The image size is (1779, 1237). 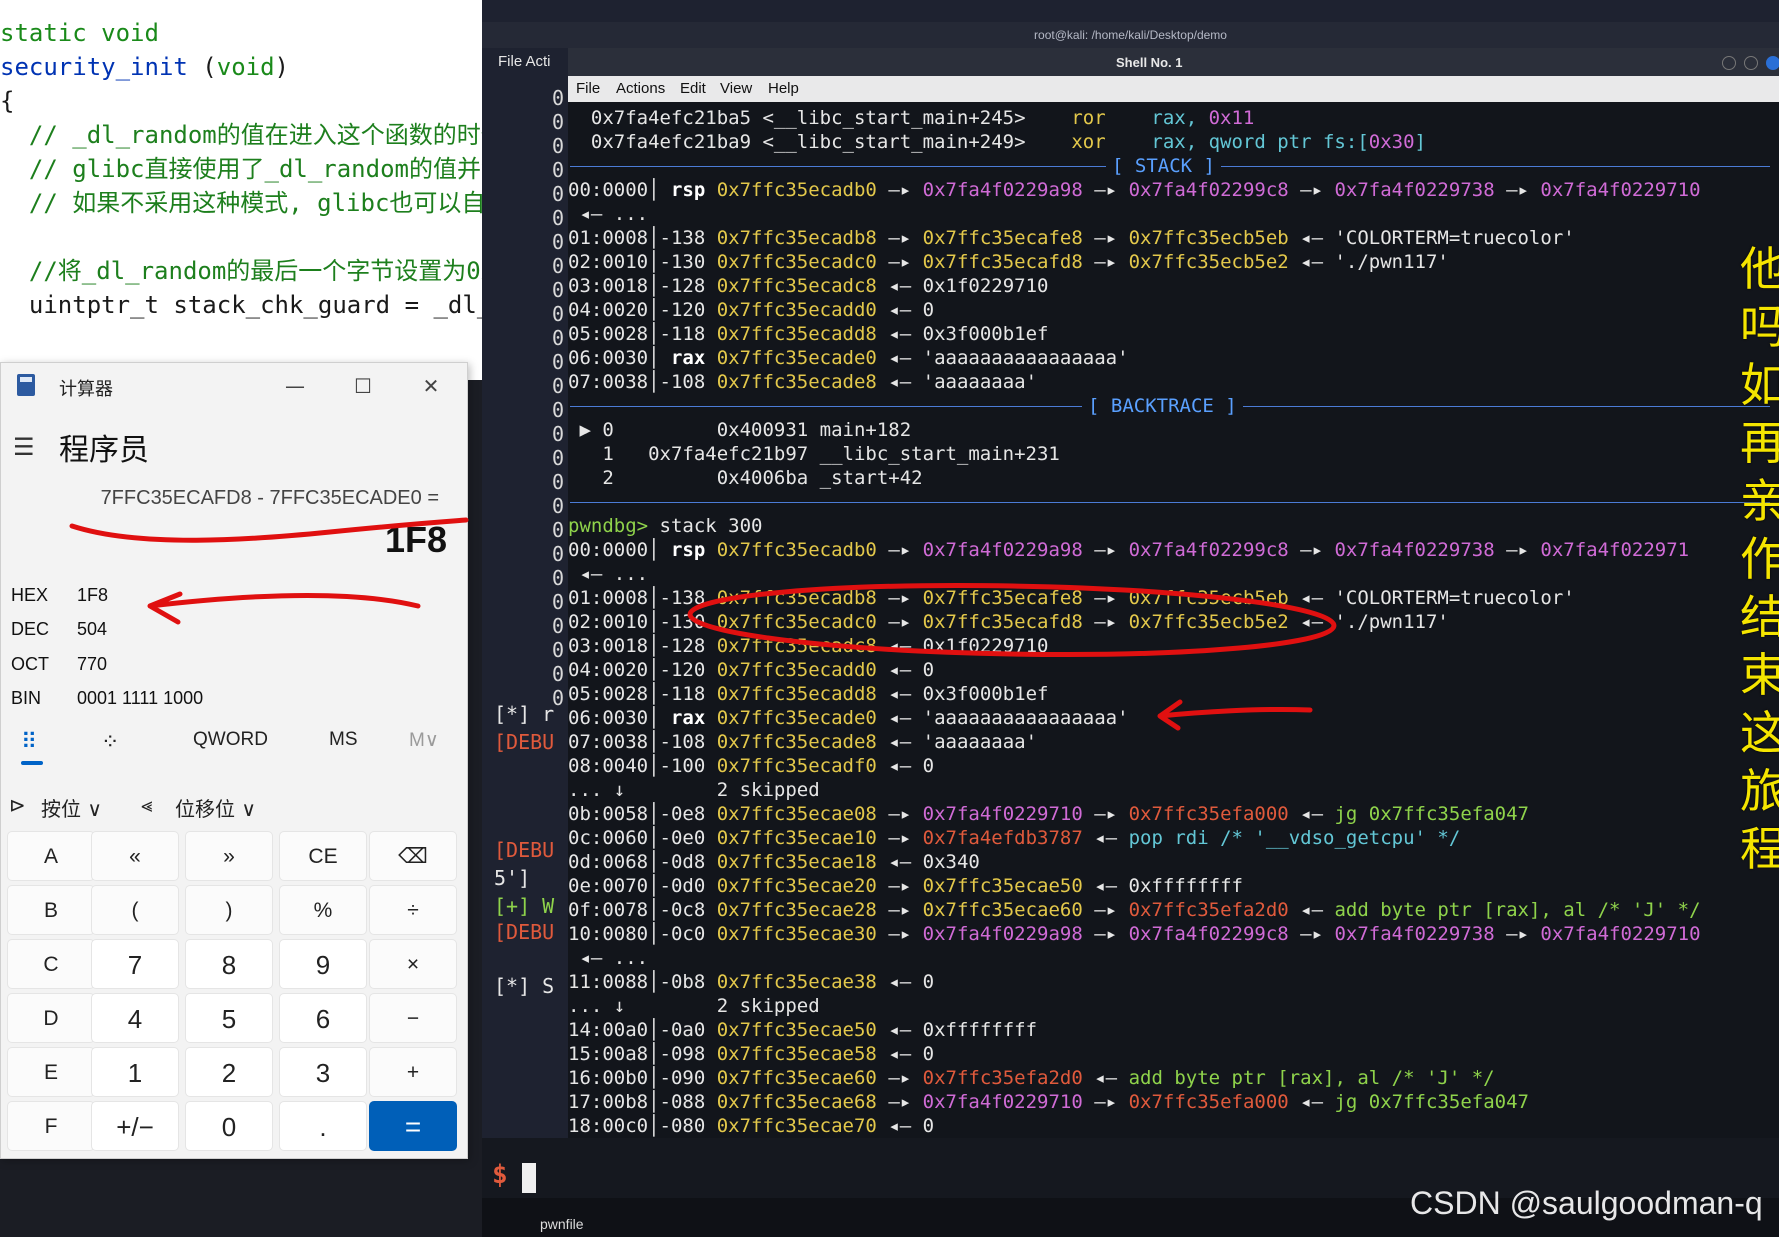 What do you see at coordinates (736, 89) in the screenshot?
I see `menu-view: View` at bounding box center [736, 89].